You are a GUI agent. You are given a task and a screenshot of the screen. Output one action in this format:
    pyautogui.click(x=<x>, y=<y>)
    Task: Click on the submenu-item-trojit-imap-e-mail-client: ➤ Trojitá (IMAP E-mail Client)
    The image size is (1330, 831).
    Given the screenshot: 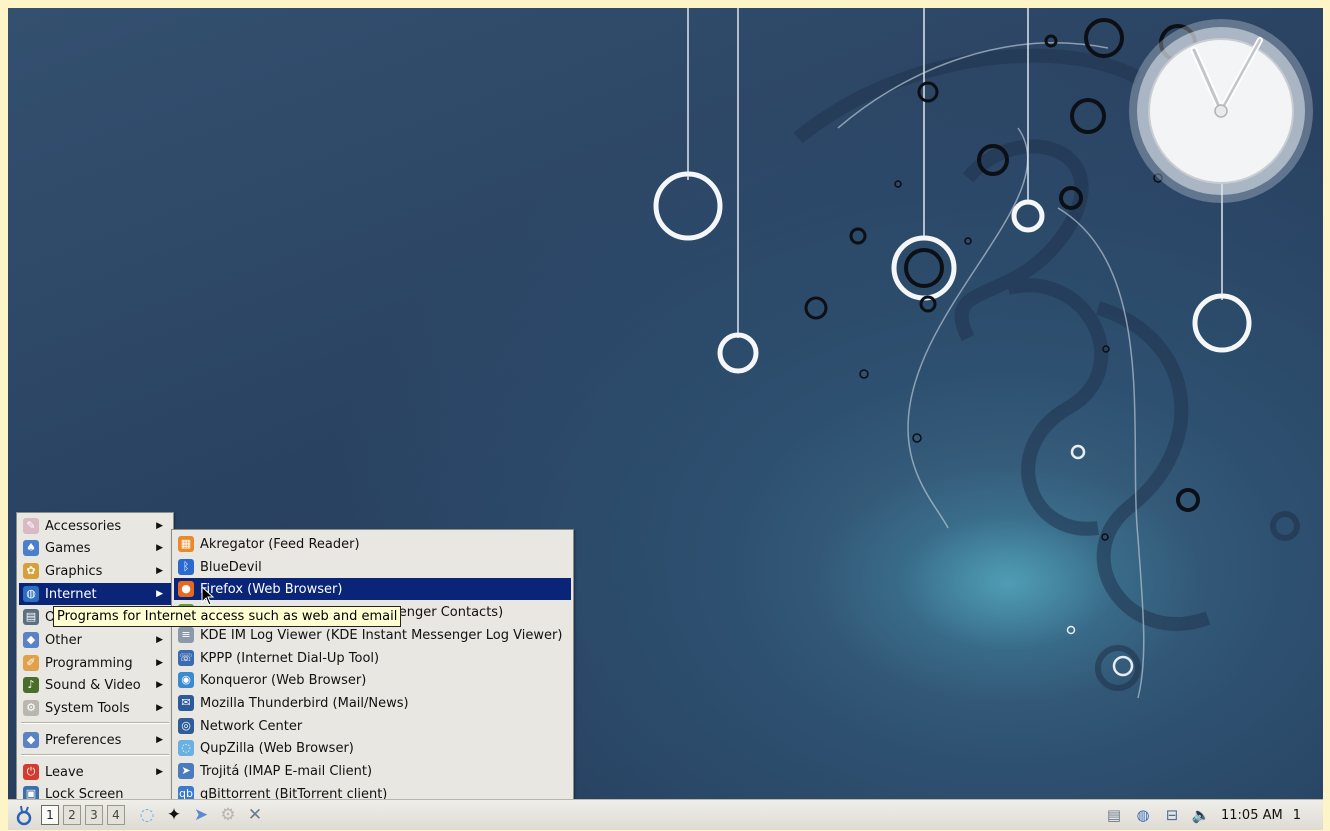 What is the action you would take?
    pyautogui.click(x=372, y=771)
    